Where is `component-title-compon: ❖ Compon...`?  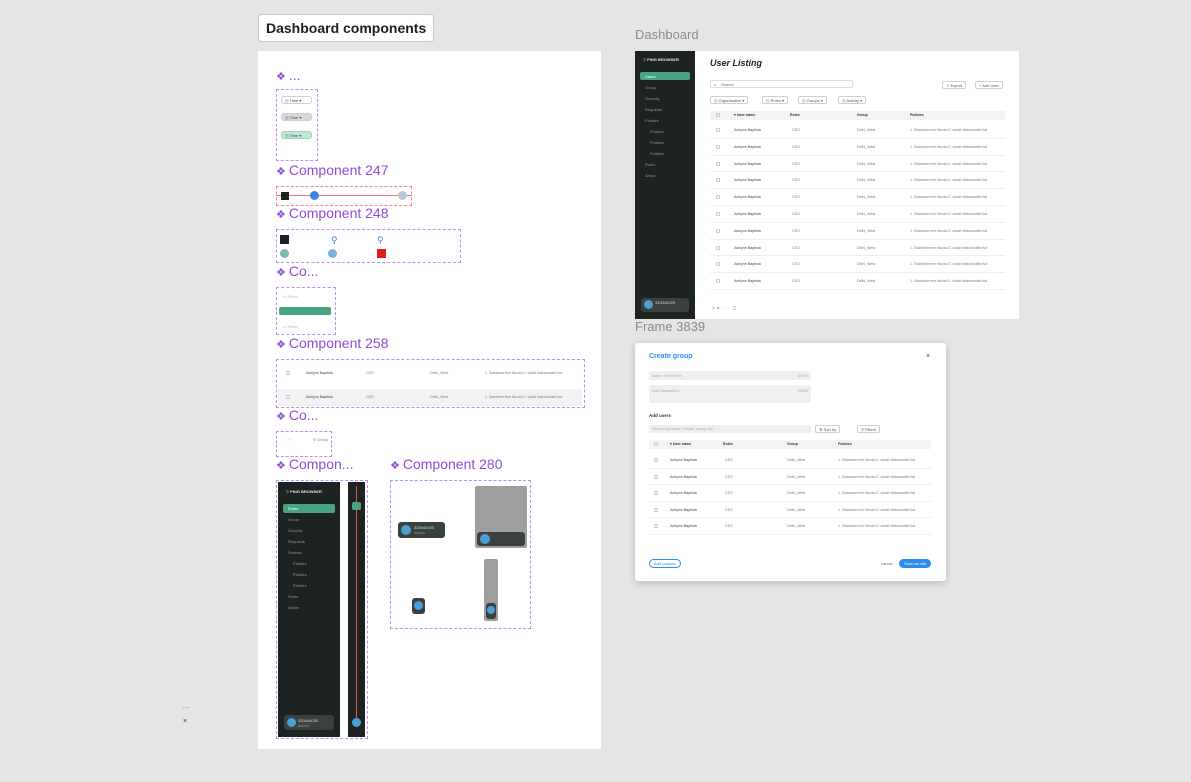 component-title-compon: ❖ Compon... is located at coordinates (314, 465).